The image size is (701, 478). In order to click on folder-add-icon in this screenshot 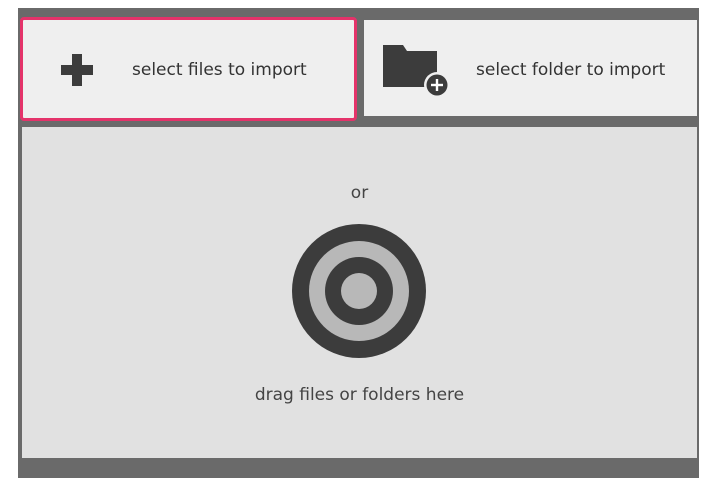, I will do `click(418, 70)`.